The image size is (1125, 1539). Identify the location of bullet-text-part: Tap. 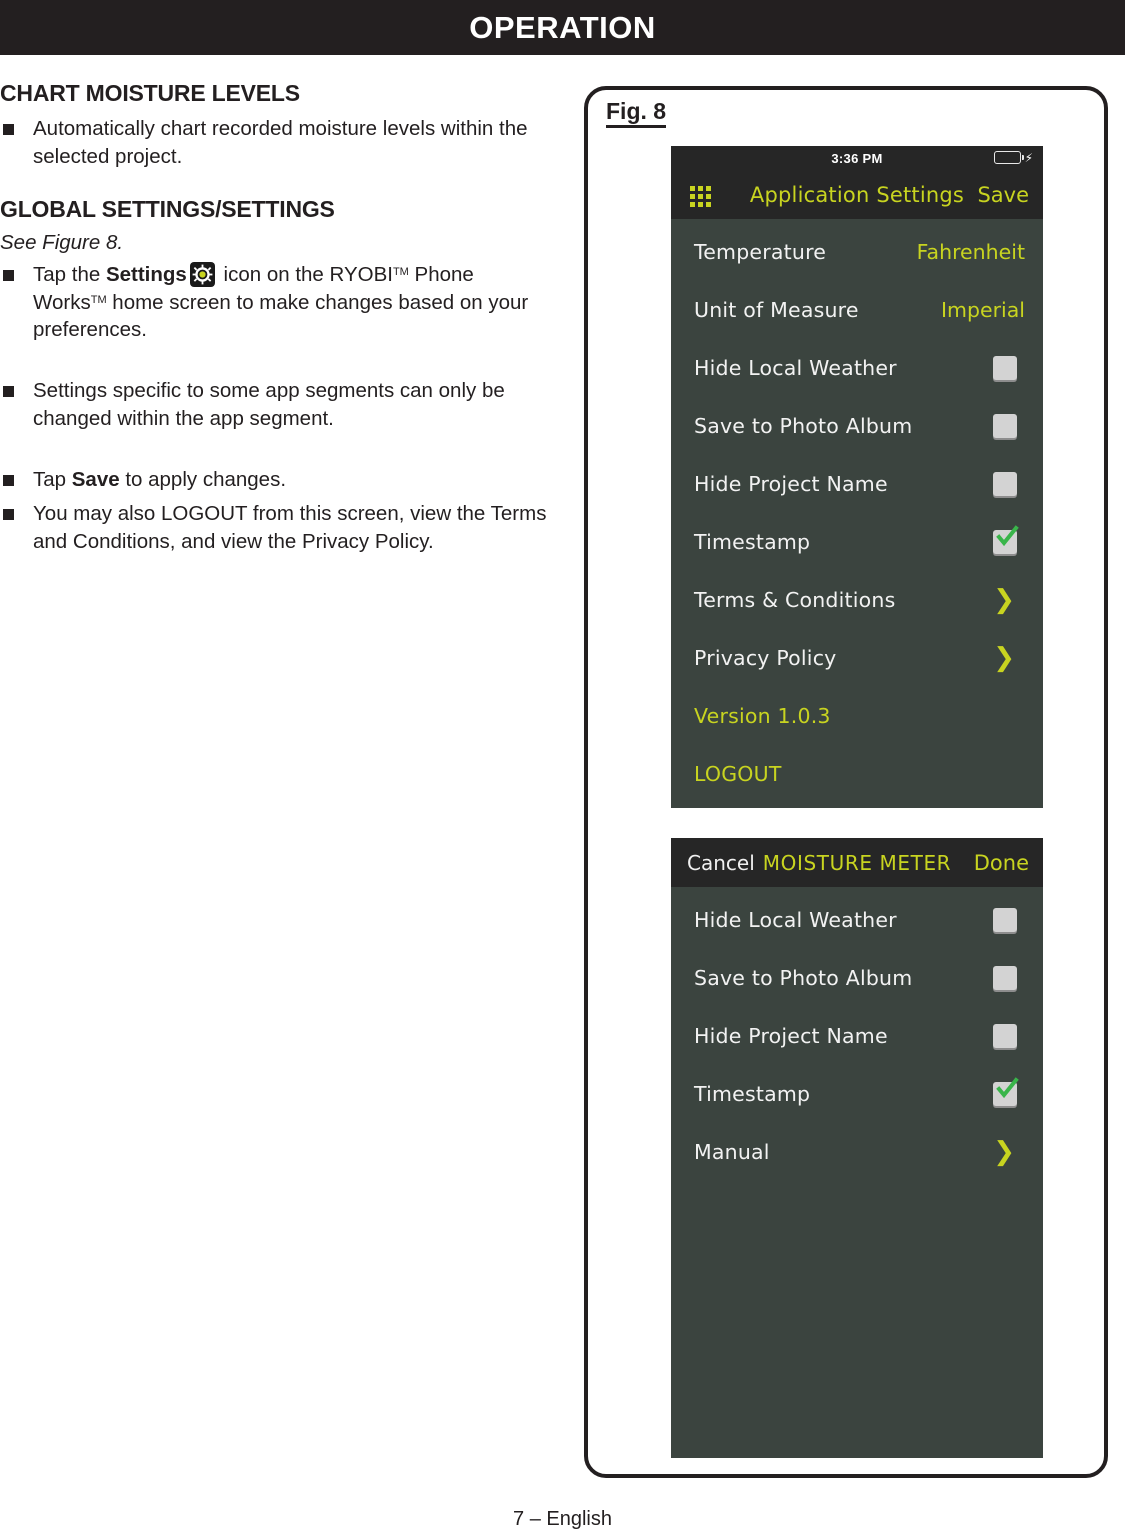
(52, 480).